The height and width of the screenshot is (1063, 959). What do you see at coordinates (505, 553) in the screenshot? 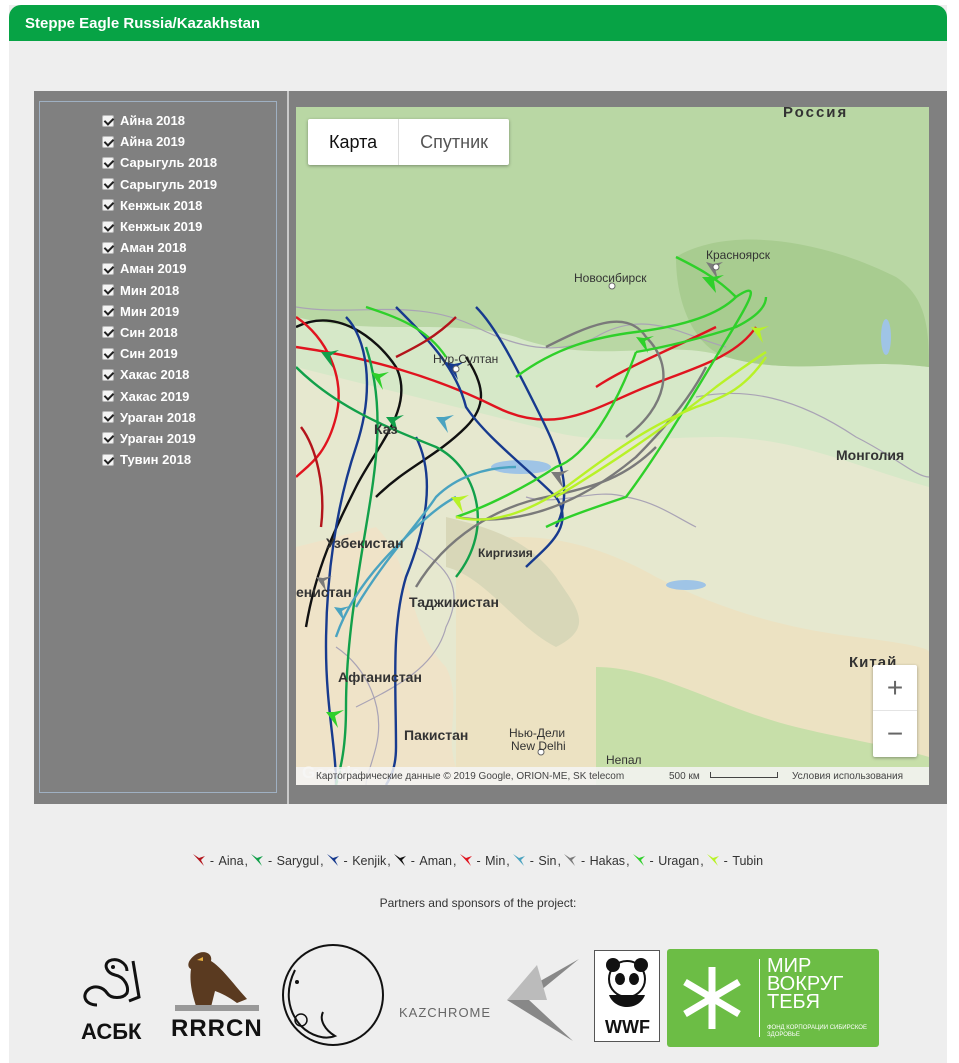
I see `label-kyrgyzstan: Киргизия` at bounding box center [505, 553].